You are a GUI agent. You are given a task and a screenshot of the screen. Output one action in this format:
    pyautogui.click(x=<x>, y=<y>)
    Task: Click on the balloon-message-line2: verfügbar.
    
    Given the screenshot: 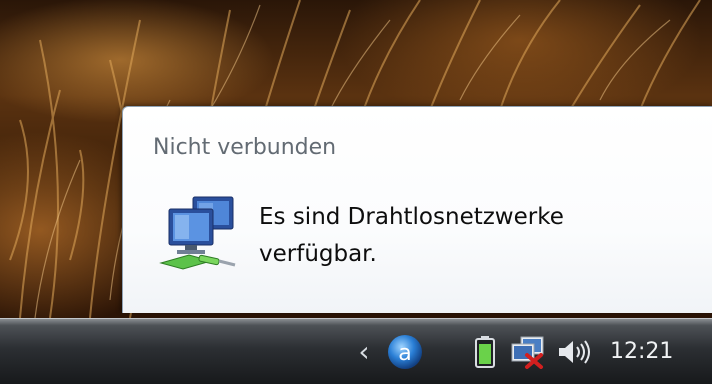 What is the action you would take?
    pyautogui.click(x=318, y=254)
    